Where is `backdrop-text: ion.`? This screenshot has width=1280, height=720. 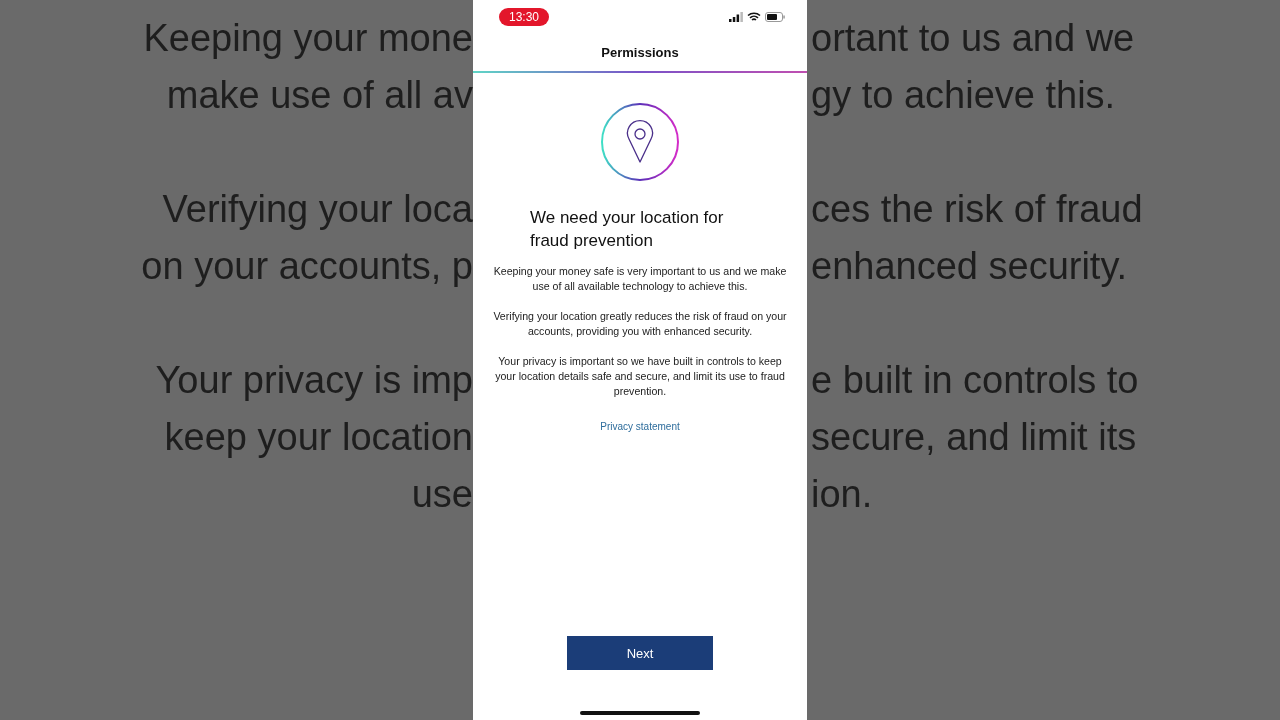 backdrop-text: ion. is located at coordinates (842, 494).